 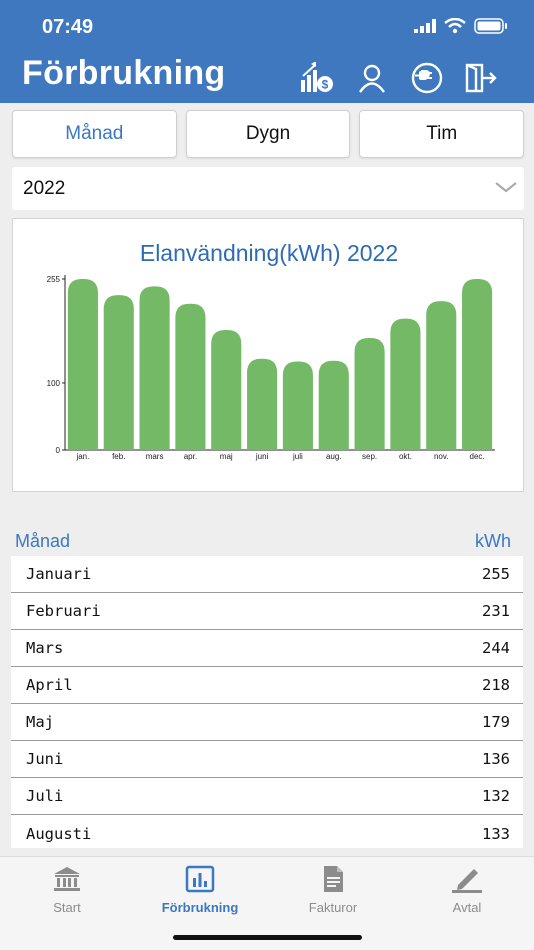 What do you see at coordinates (67, 907) in the screenshot?
I see `tabbar-label: Start` at bounding box center [67, 907].